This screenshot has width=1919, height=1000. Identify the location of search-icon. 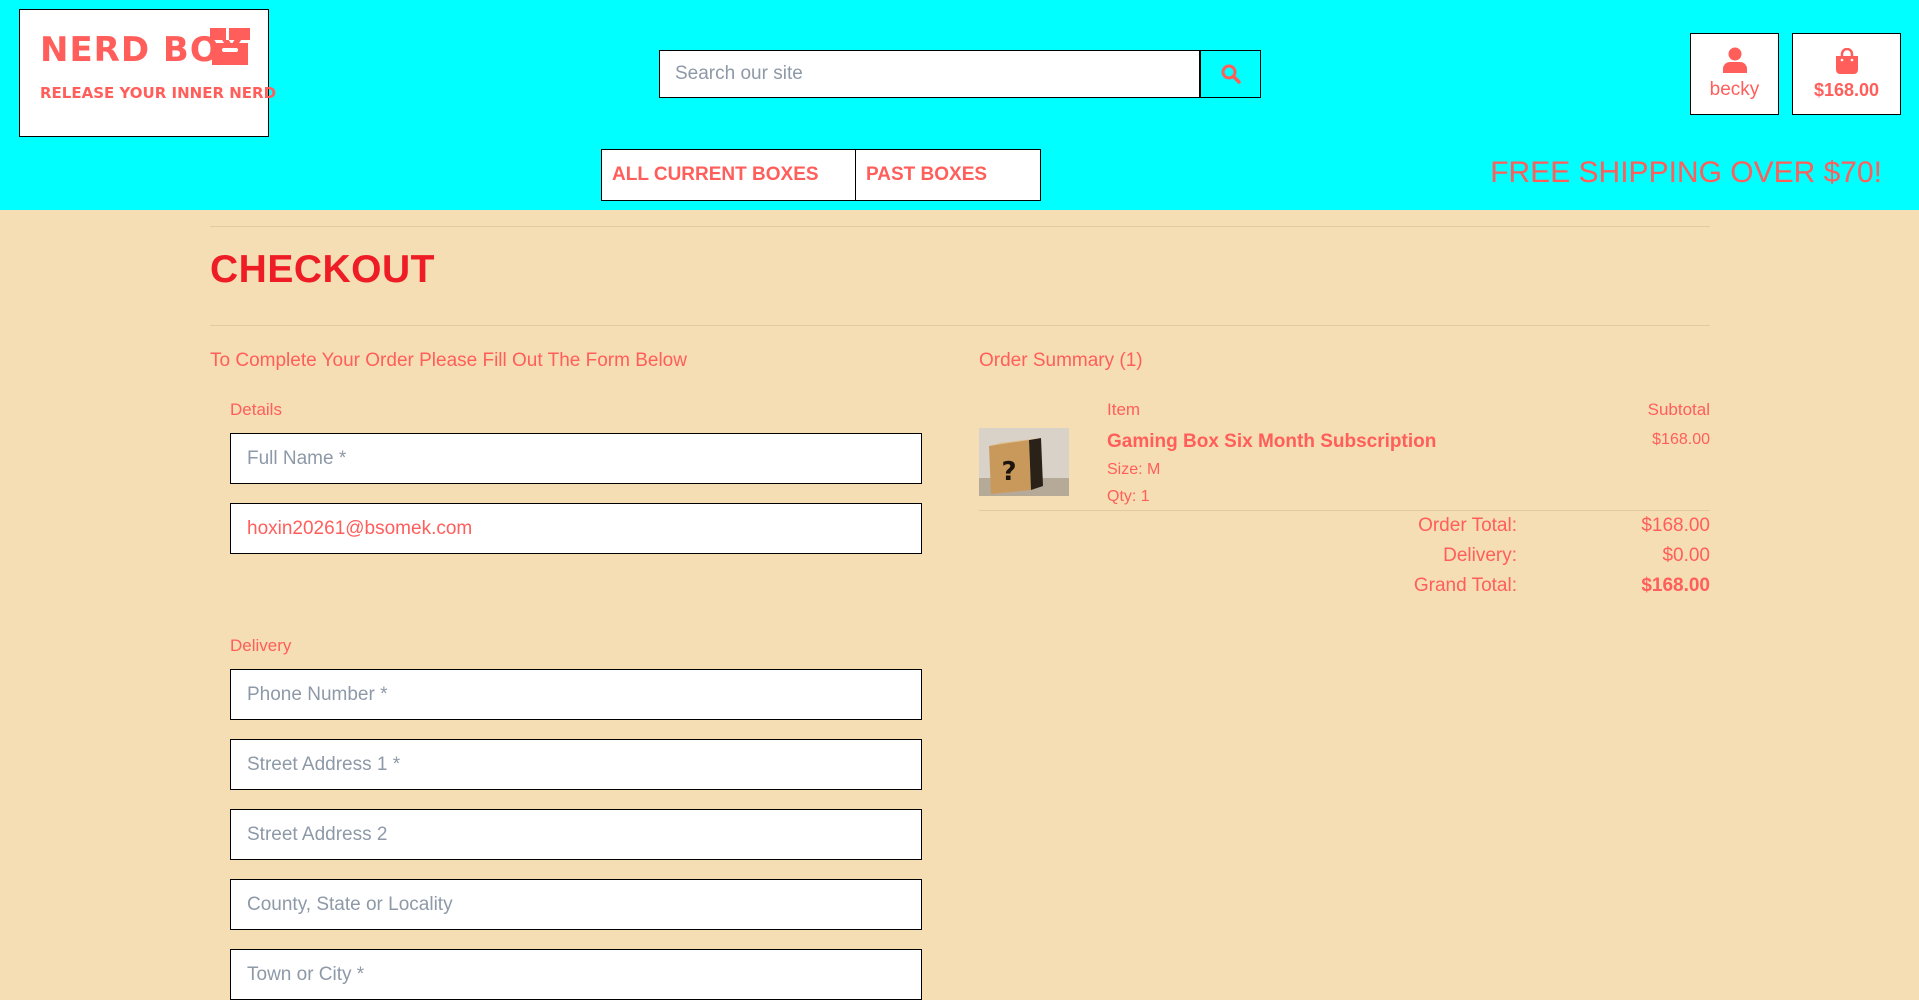
(1231, 74).